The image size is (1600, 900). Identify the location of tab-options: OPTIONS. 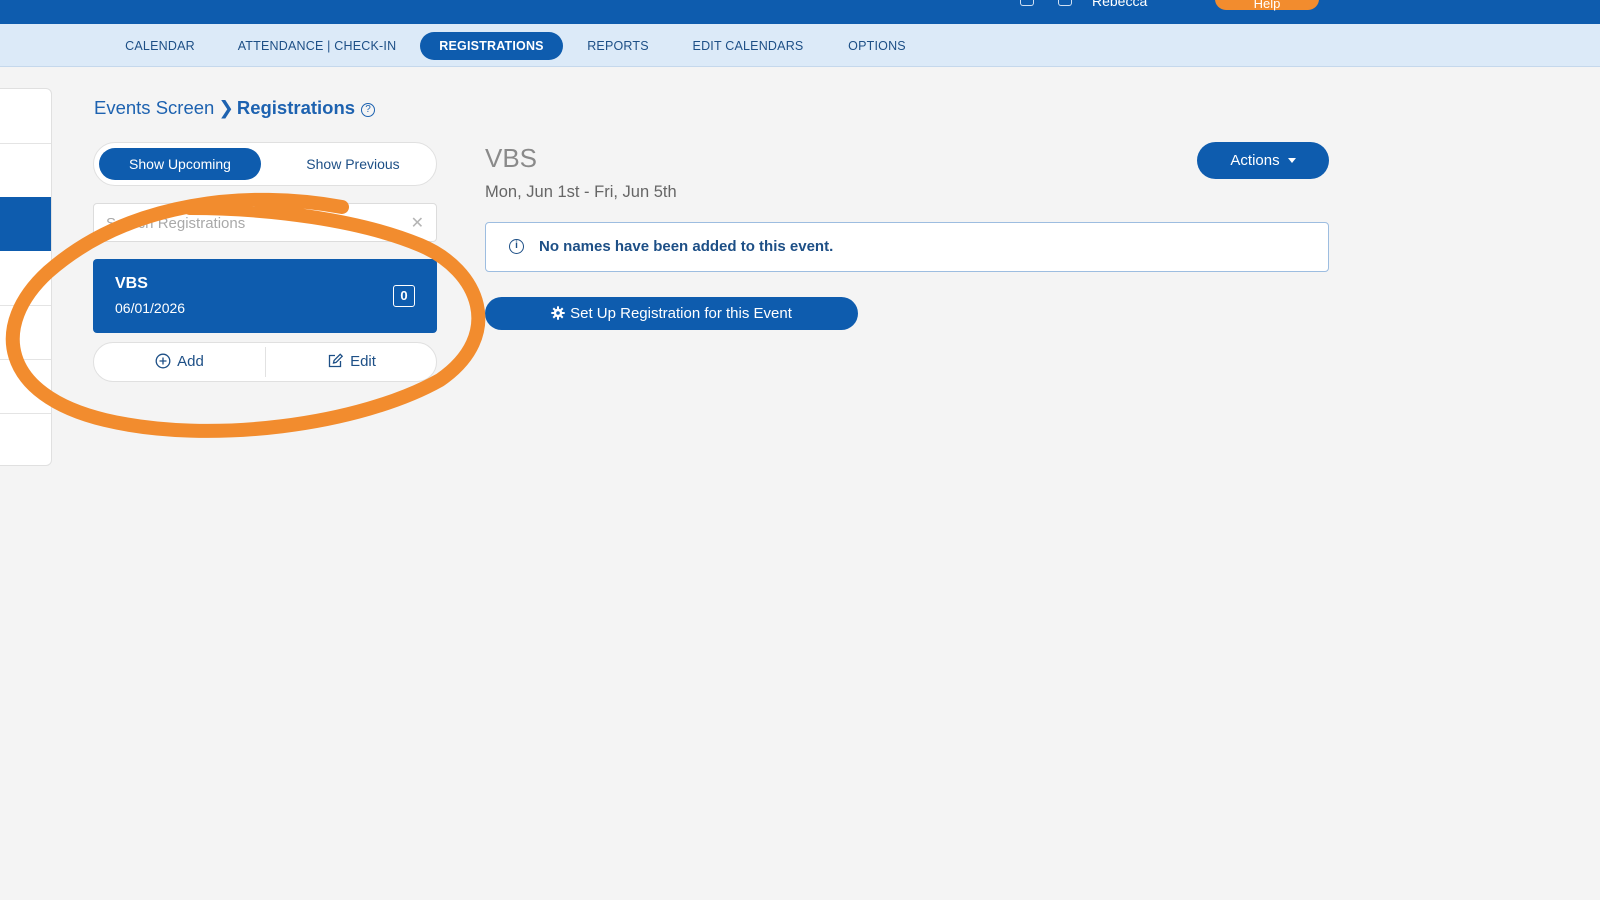
(877, 46).